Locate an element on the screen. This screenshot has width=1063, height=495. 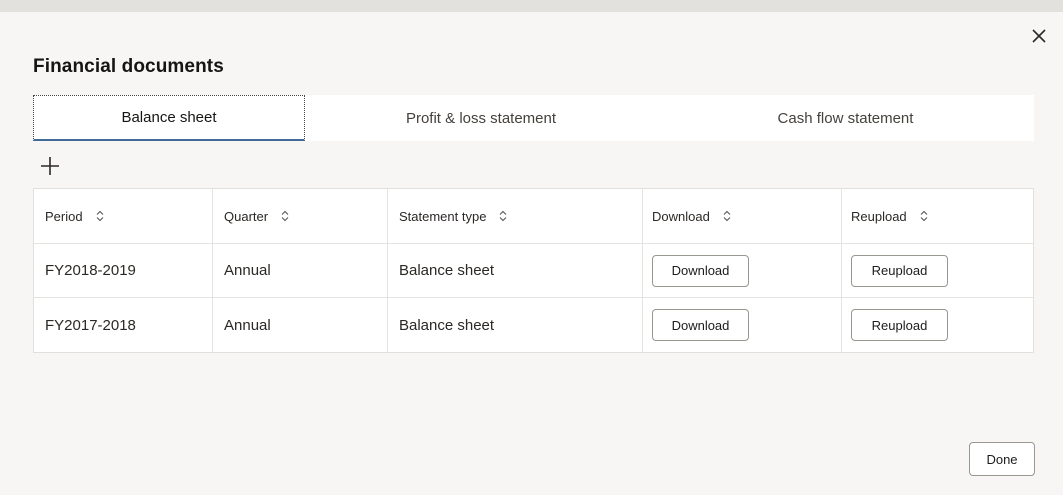
tab-cash-flow-statement: Cash flow statement is located at coordinates (845, 118).